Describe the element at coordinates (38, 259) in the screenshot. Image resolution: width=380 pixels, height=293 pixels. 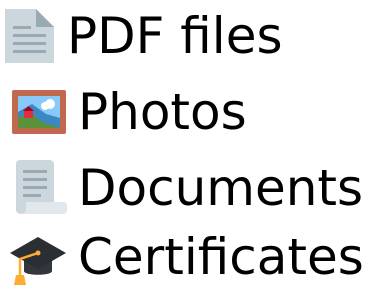
I see `graduation-cap-icon` at that location.